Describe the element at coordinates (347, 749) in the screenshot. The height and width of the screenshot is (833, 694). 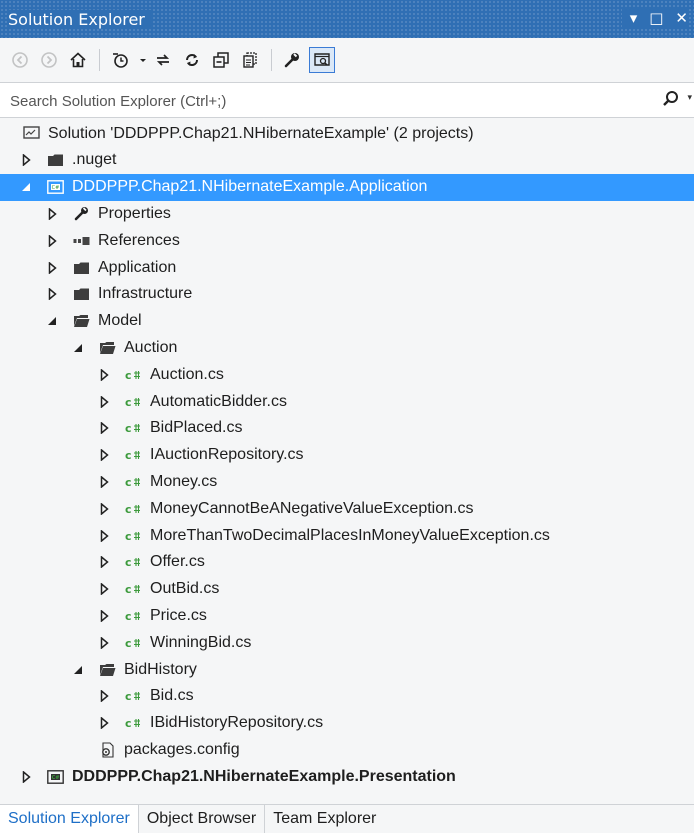
I see `tree-item-packages-config: packages.config` at that location.